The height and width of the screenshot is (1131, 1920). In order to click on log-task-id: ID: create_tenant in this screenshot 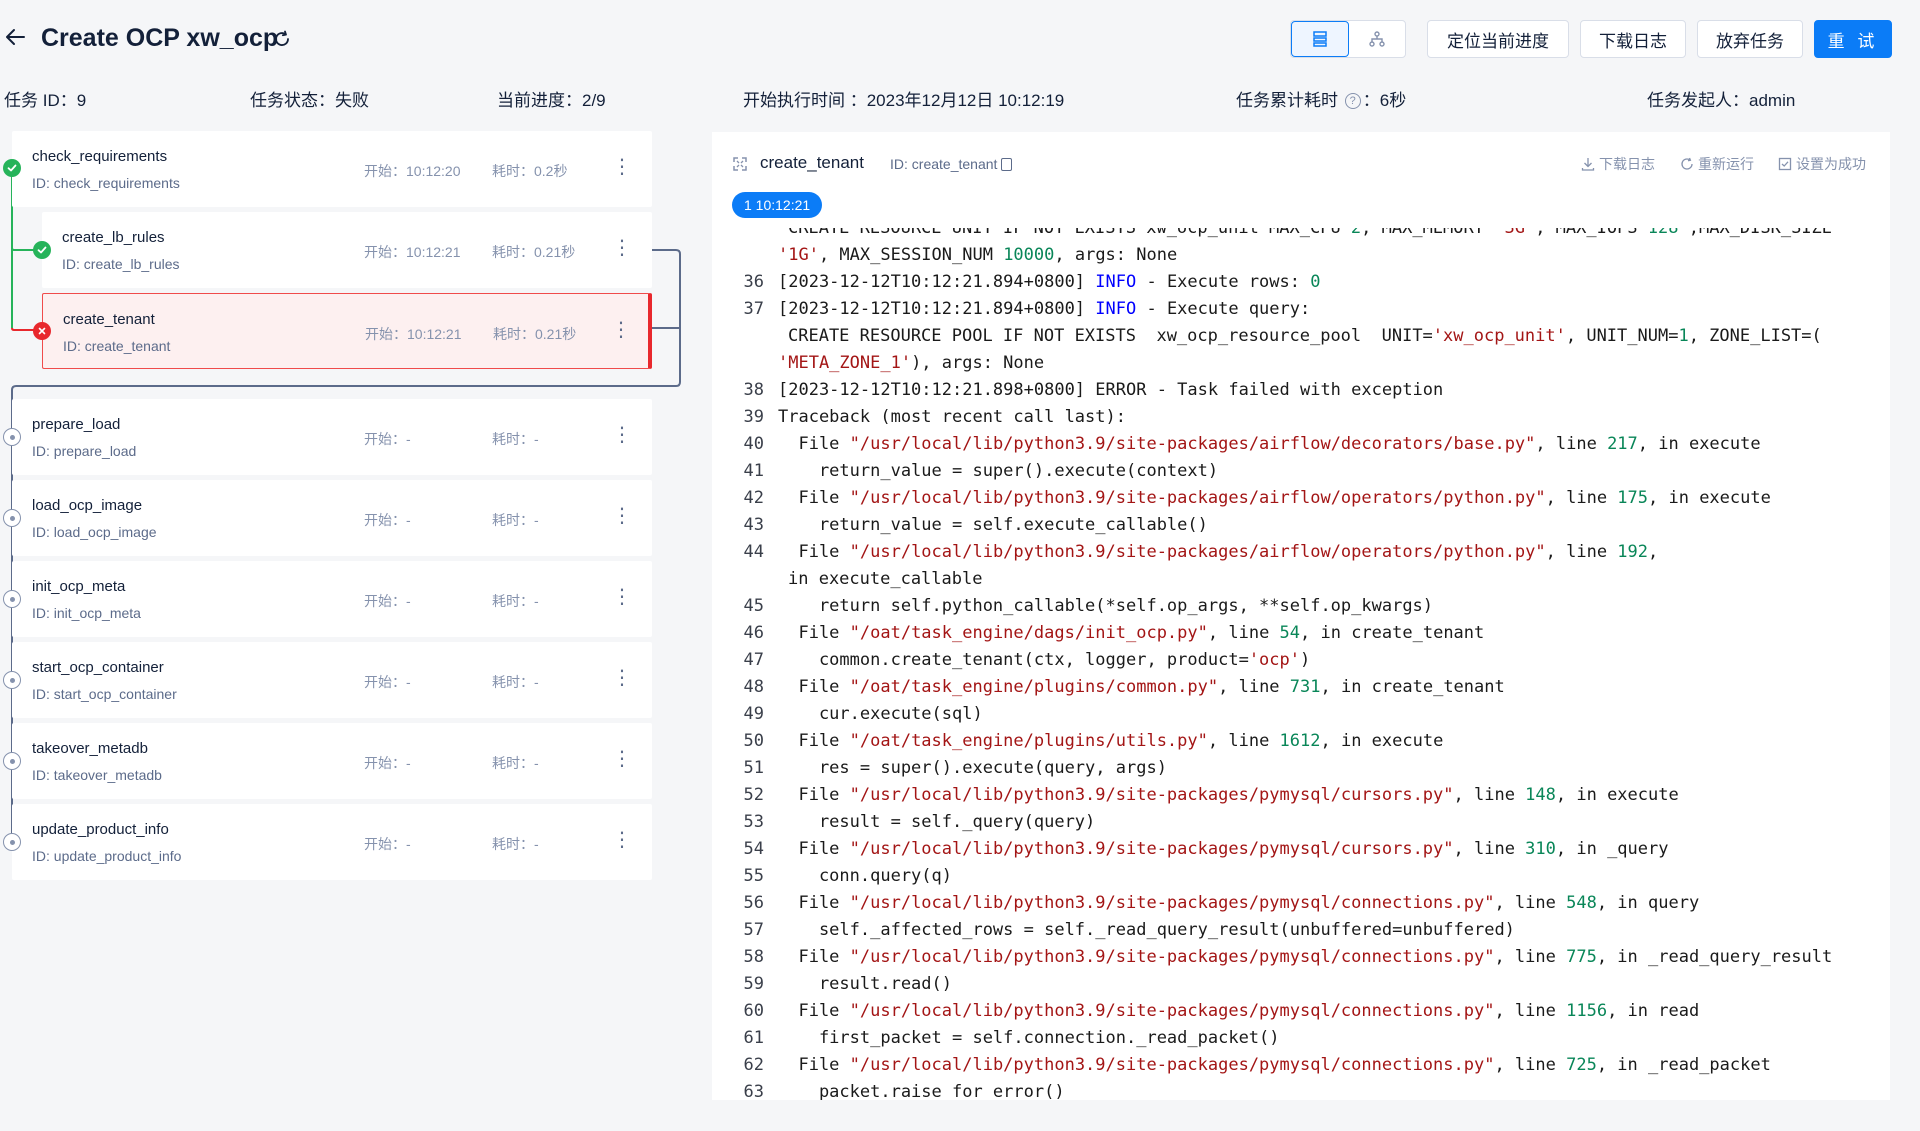, I will do `click(951, 164)`.